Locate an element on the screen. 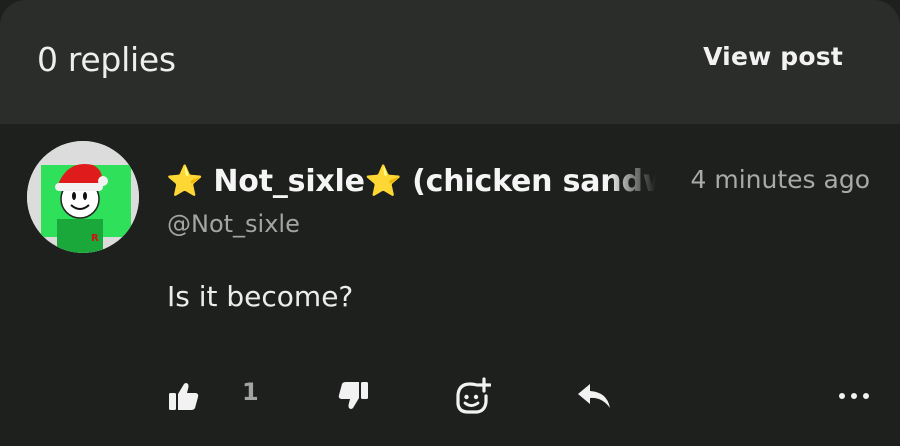  like-button is located at coordinates (184, 396).